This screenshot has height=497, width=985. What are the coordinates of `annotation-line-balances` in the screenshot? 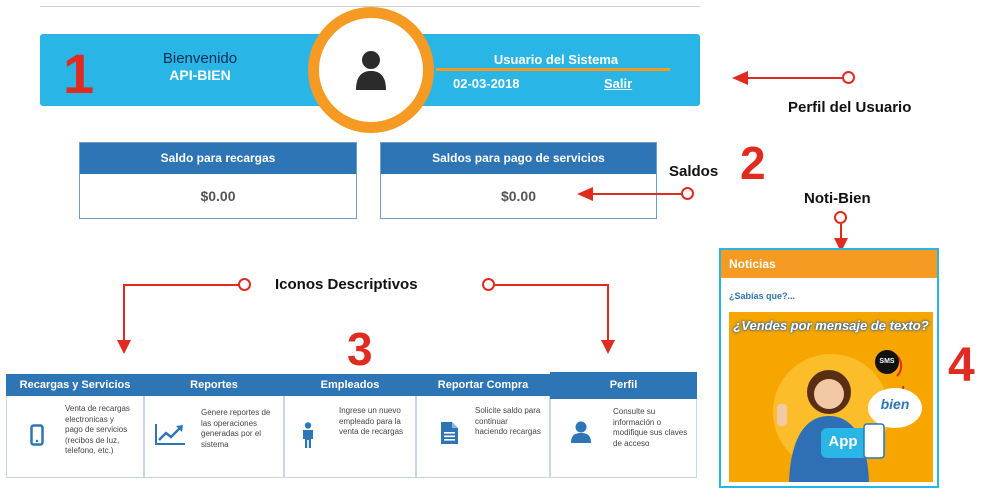 It's located at (637, 194).